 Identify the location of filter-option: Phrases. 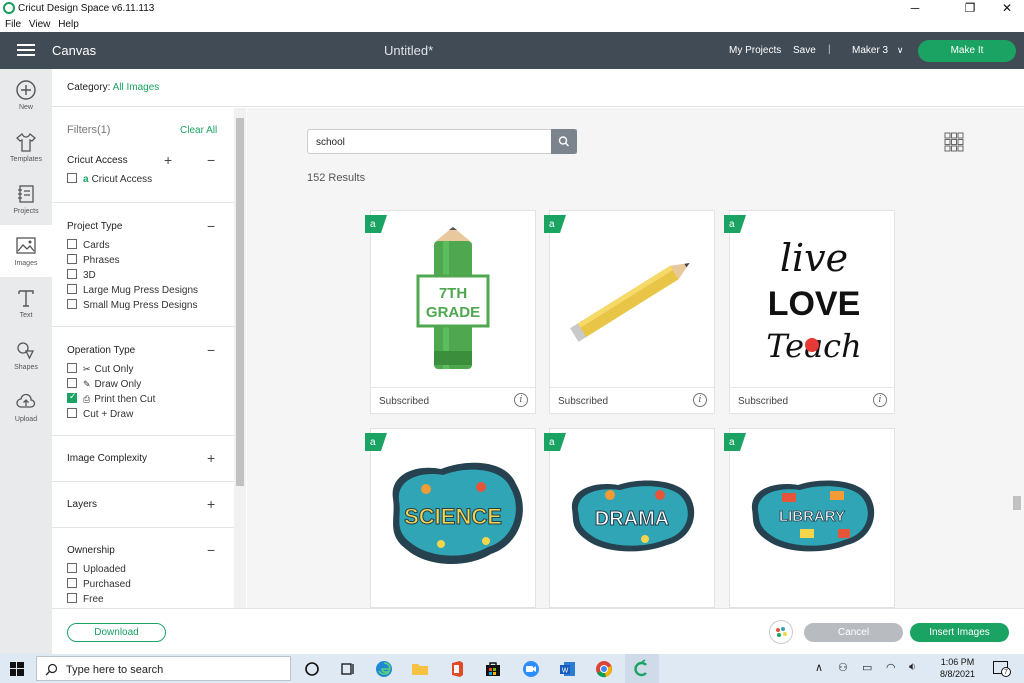
(93, 260).